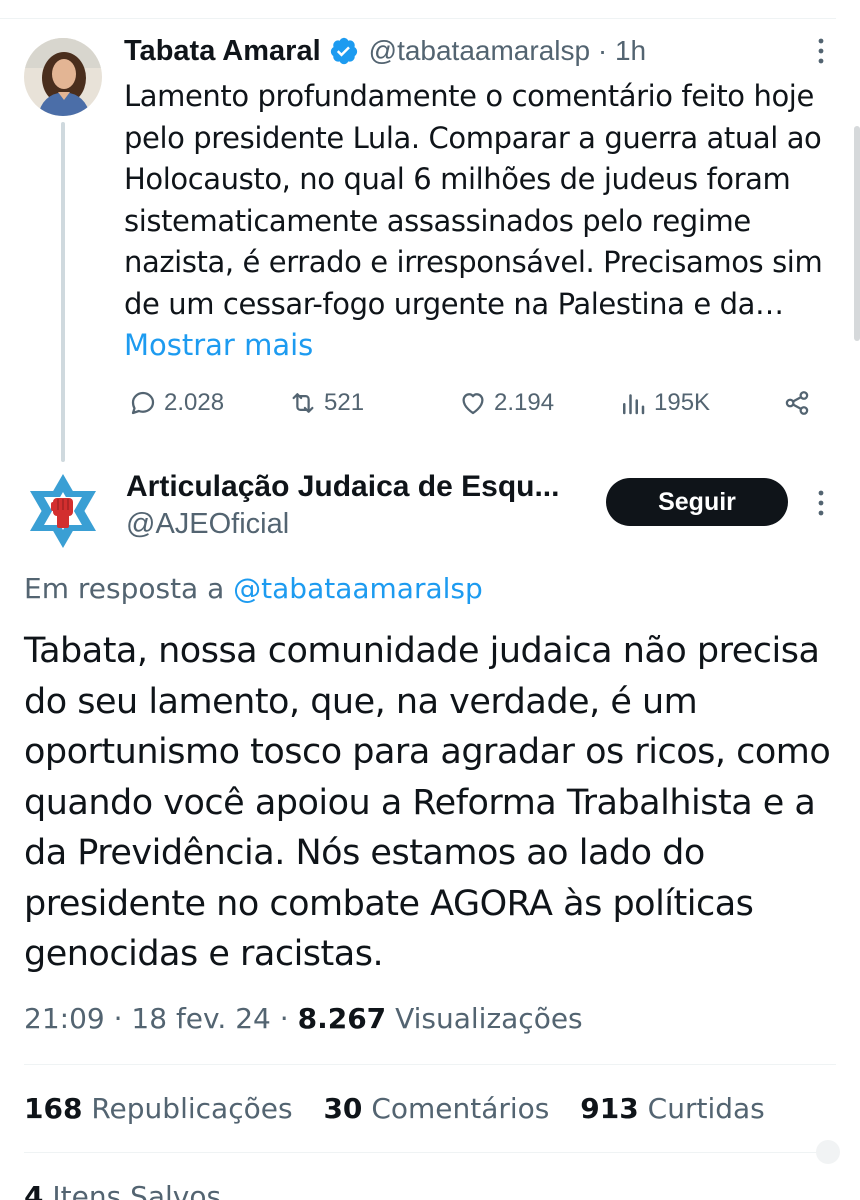  I want to click on tweet-actions: 2.028 521 2.194 195K, so click(474, 408).